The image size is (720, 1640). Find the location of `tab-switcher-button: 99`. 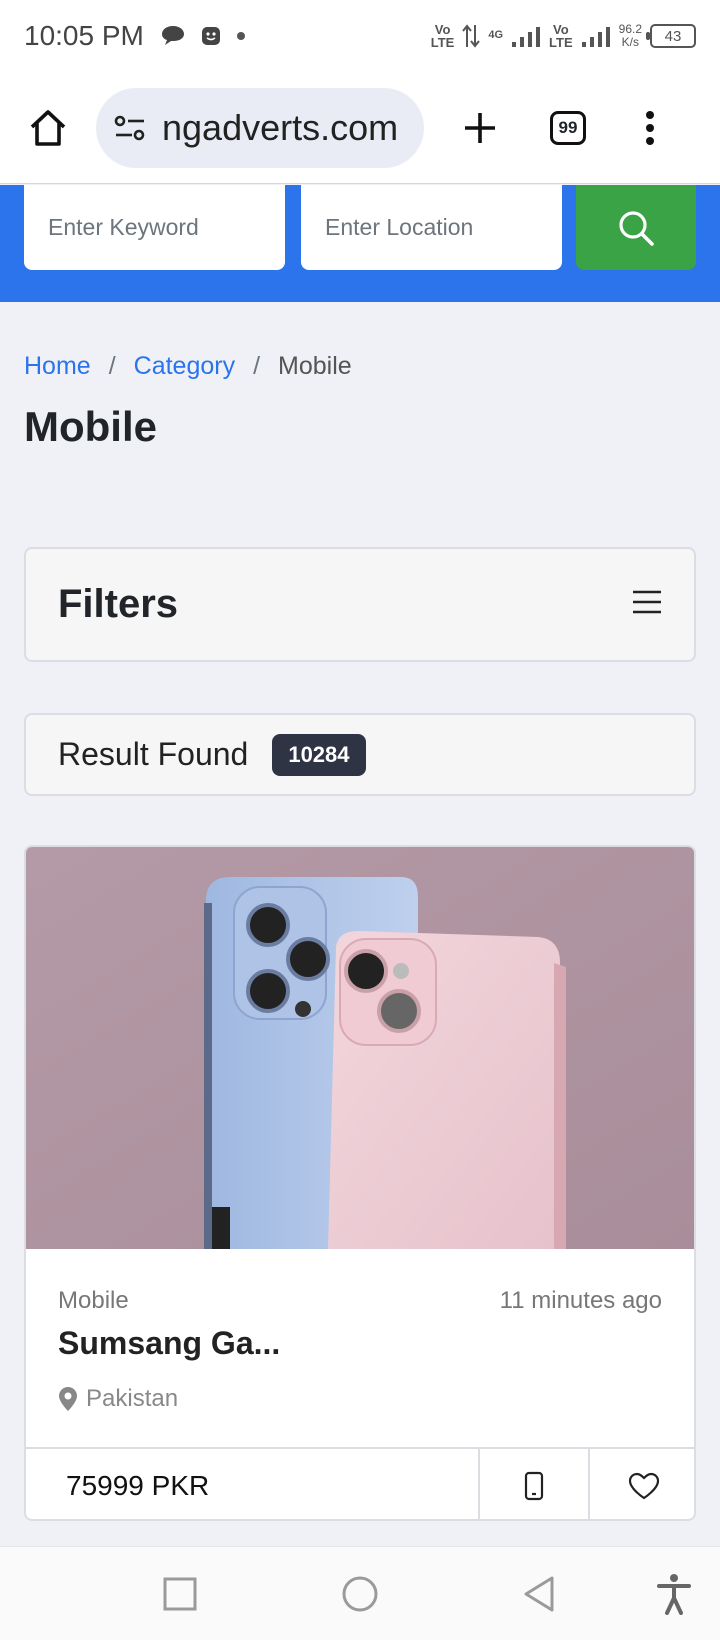

tab-switcher-button: 99 is located at coordinates (568, 127).